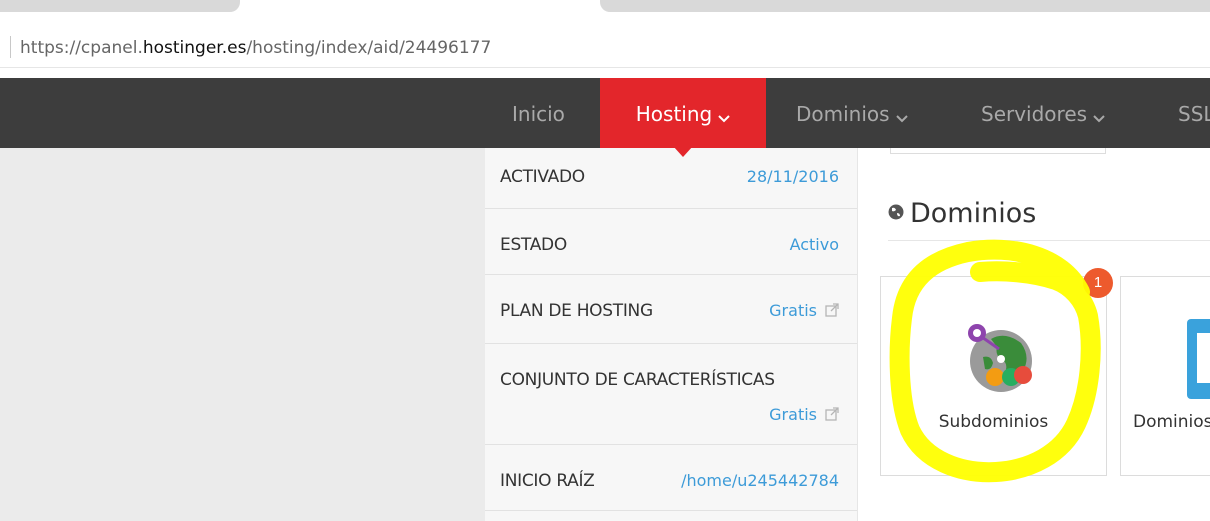 Image resolution: width=1210 pixels, height=521 pixels. I want to click on section-title: Dominios, so click(962, 212).